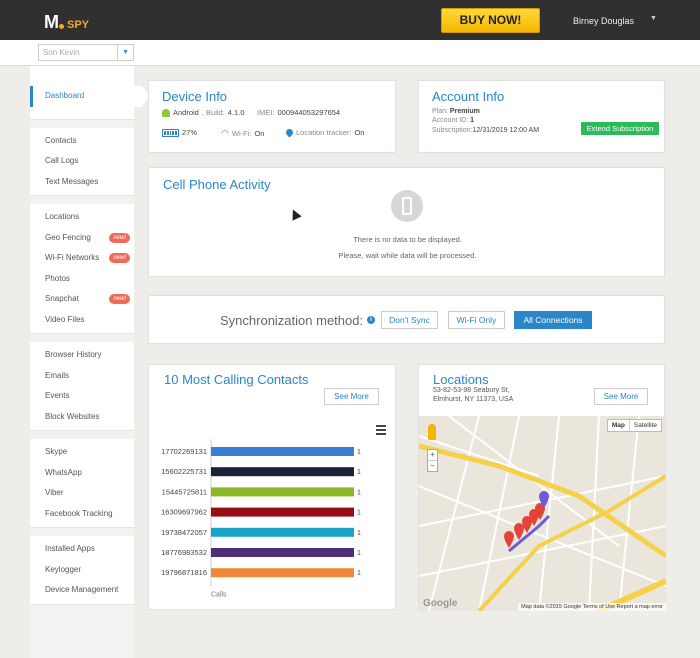 The image size is (700, 658). Describe the element at coordinates (618, 425) in the screenshot. I see `map-type-map-button: Map` at that location.